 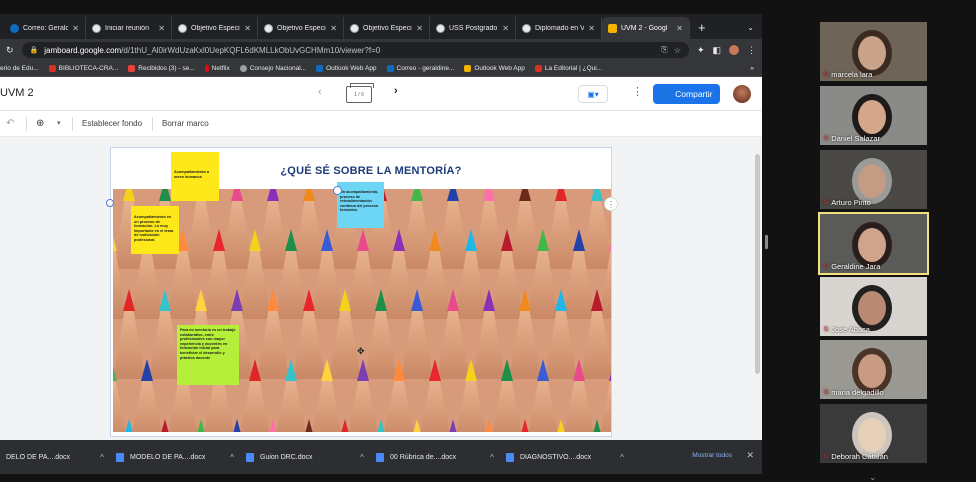 What do you see at coordinates (702, 28) in the screenshot?
I see `new-tab-button: +` at bounding box center [702, 28].